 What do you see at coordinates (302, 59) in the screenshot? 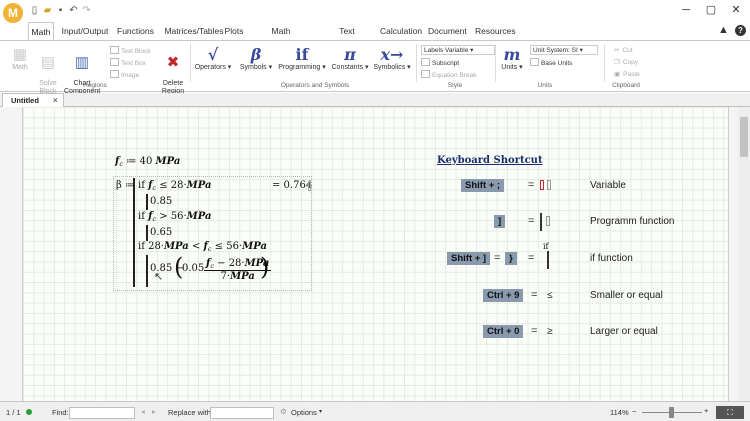
I see `programming-button: if Programming ▾` at bounding box center [302, 59].